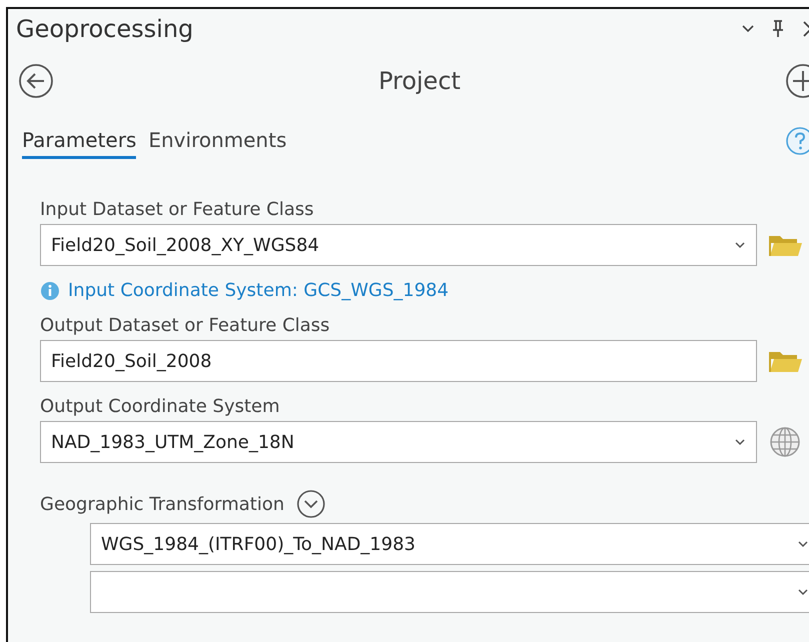 This screenshot has width=809, height=642. Describe the element at coordinates (785, 442) in the screenshot. I see `globe-icon` at that location.